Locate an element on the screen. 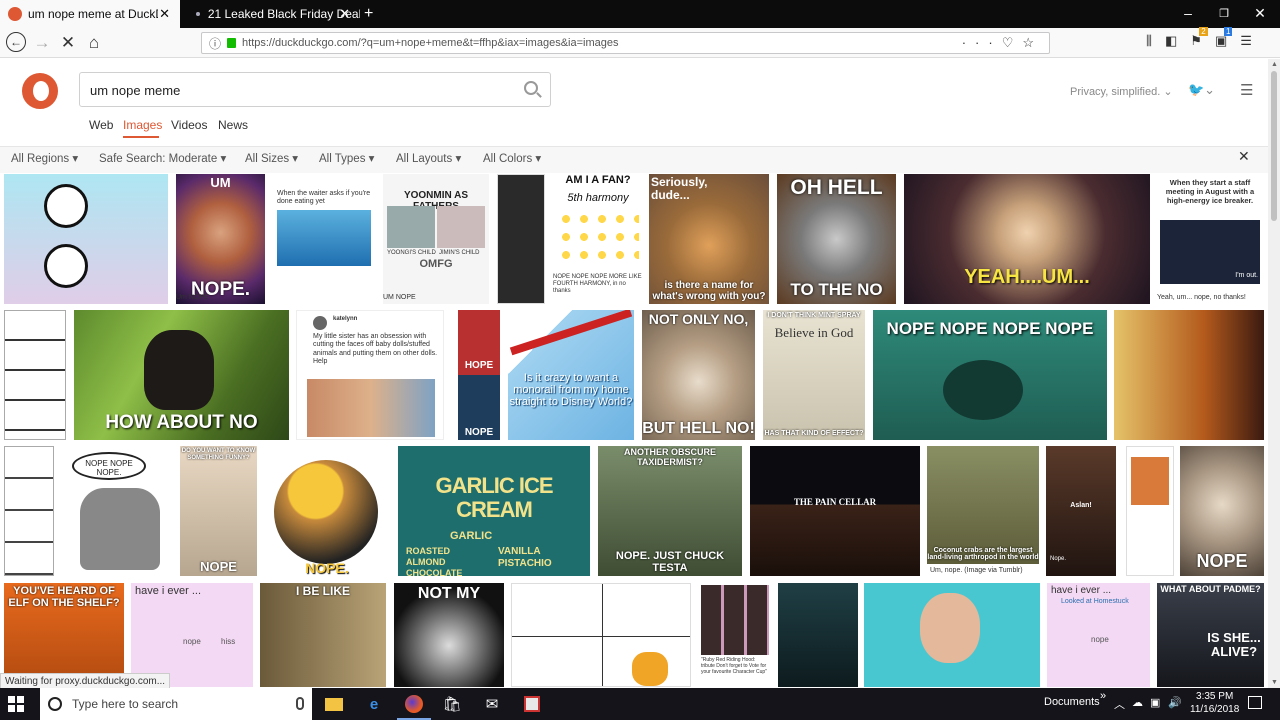  microphone-icon is located at coordinates (300, 703).